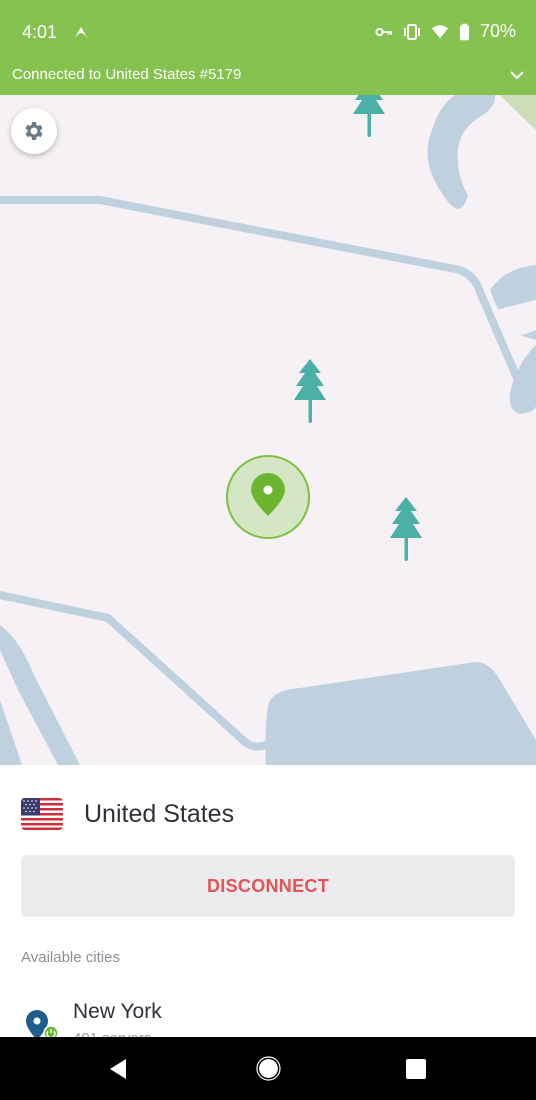 The width and height of the screenshot is (536, 1100). I want to click on status-icons: 70%, so click(445, 31).